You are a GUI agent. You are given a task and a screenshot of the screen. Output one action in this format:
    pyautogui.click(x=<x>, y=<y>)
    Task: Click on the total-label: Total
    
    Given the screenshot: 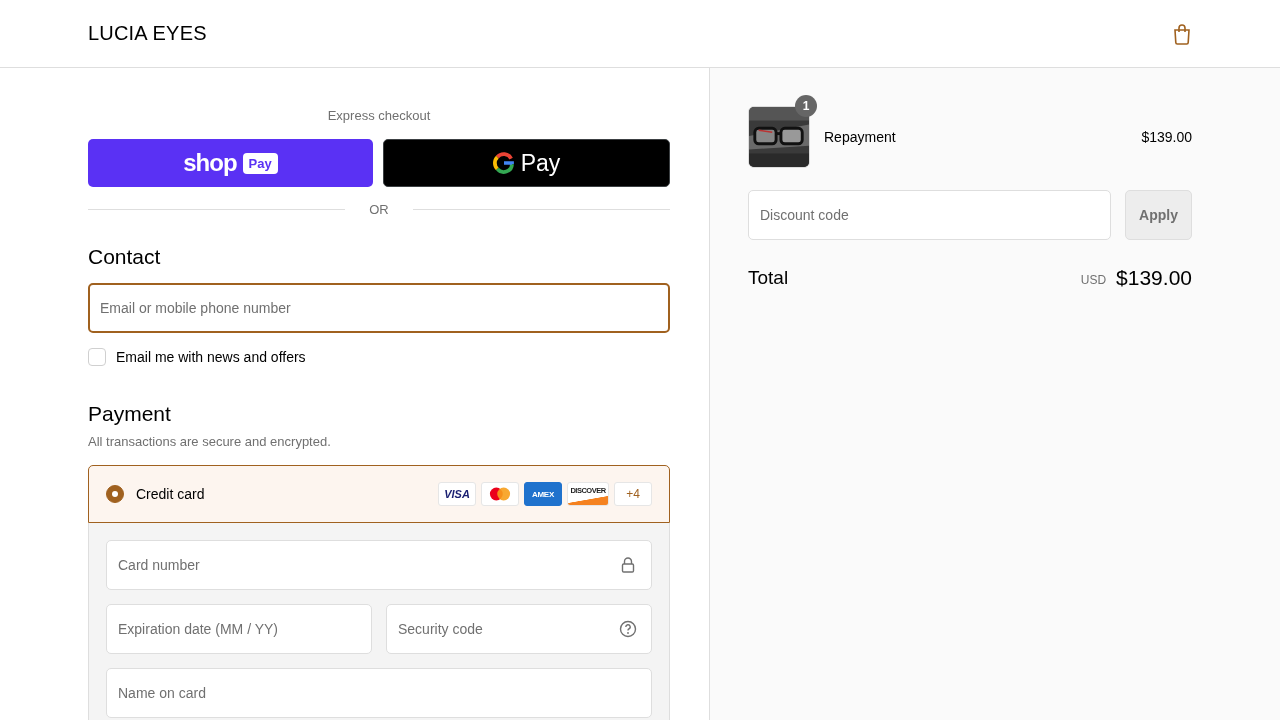 What is the action you would take?
    pyautogui.click(x=769, y=278)
    